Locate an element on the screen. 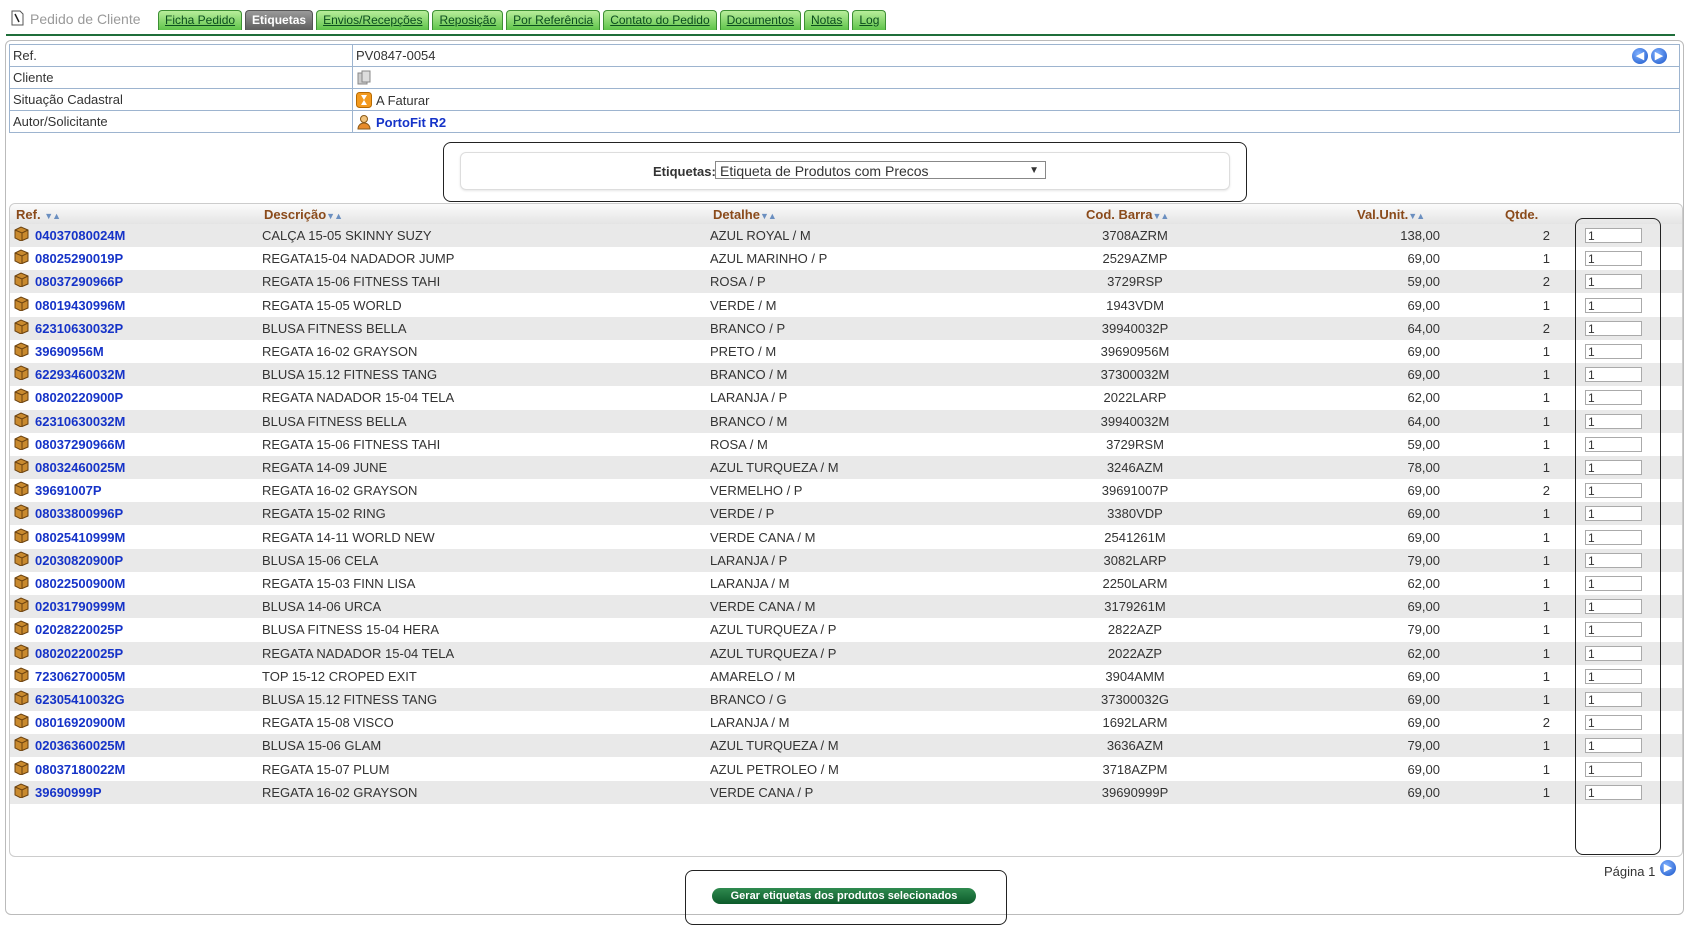 The image size is (1691, 928). product-ref: 08025410999M is located at coordinates (80, 537).